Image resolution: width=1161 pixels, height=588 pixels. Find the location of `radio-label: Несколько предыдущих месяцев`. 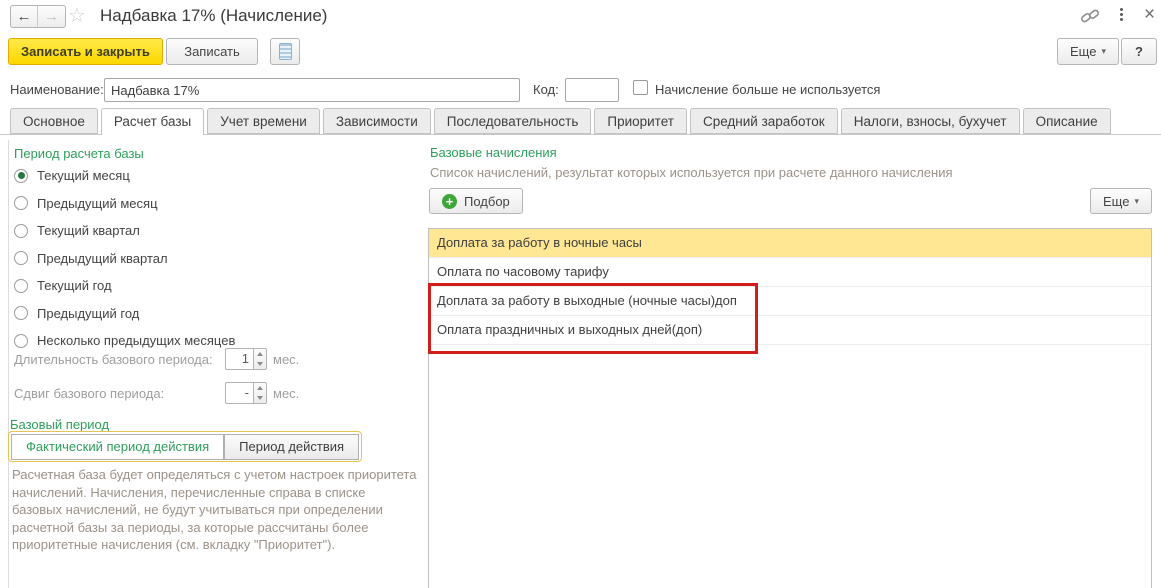

radio-label: Несколько предыдущих месяцев is located at coordinates (136, 341).